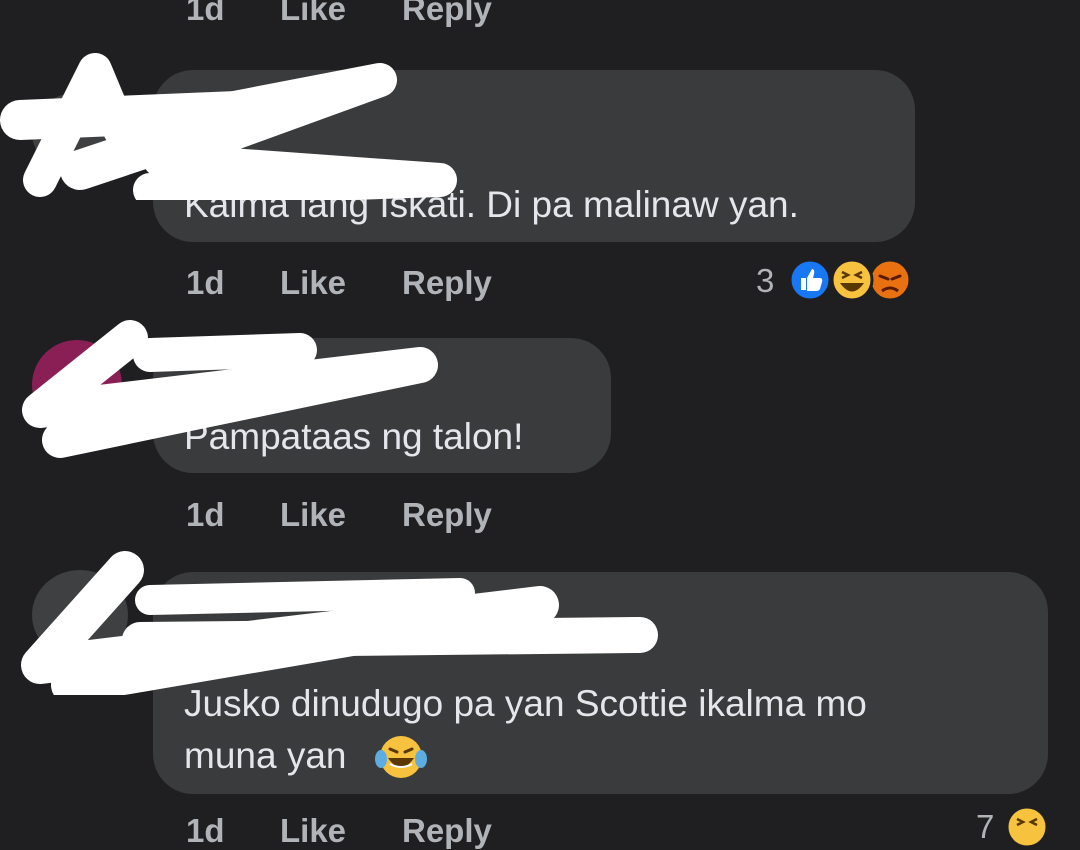 The height and width of the screenshot is (850, 1080). What do you see at coordinates (810, 280) in the screenshot?
I see `like-reaction-icon` at bounding box center [810, 280].